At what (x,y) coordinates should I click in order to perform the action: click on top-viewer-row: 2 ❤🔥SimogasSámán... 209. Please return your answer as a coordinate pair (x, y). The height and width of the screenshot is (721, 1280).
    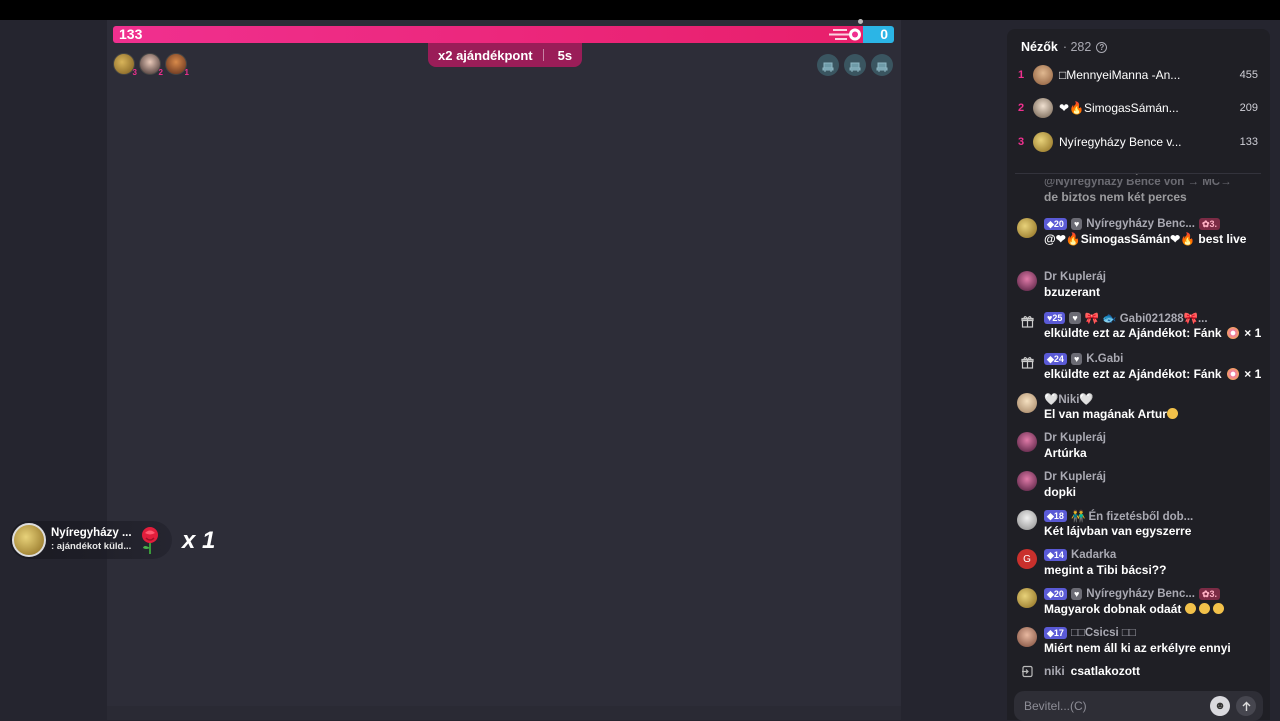
    Looking at the image, I should click on (1138, 108).